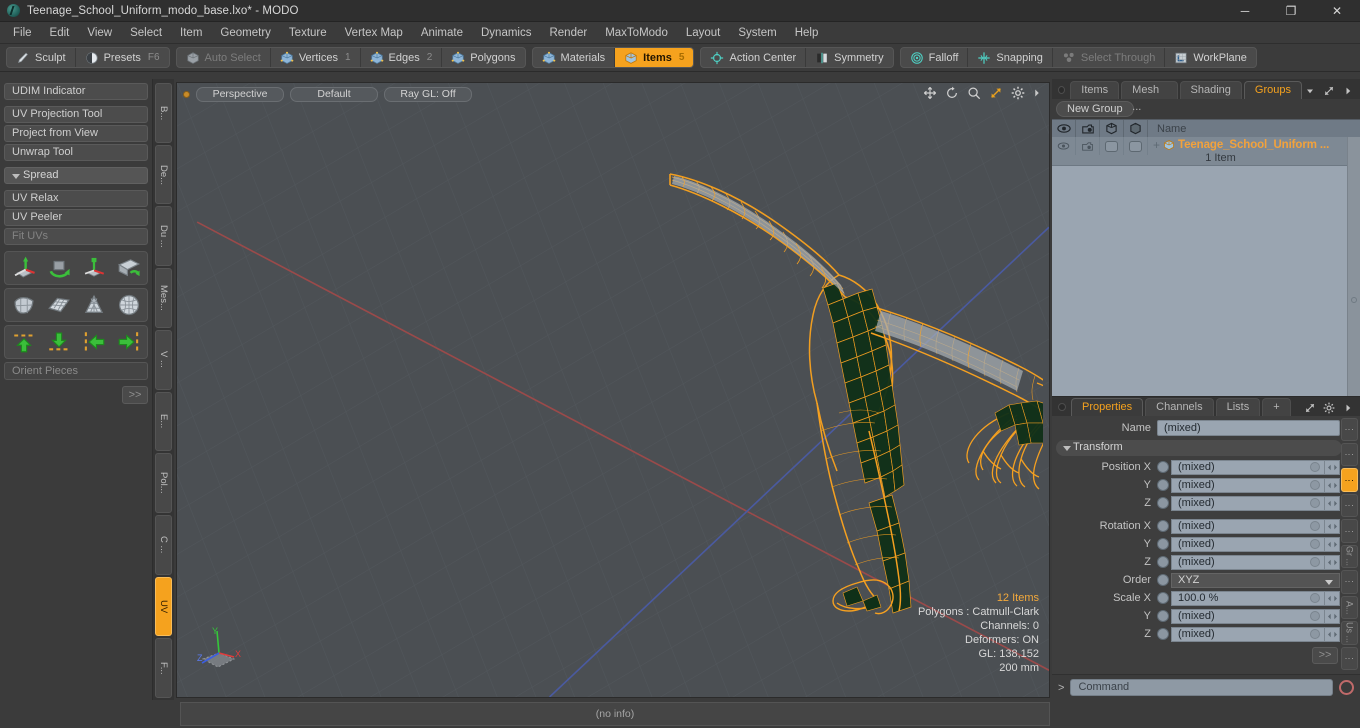  I want to click on move-view-icon, so click(930, 93).